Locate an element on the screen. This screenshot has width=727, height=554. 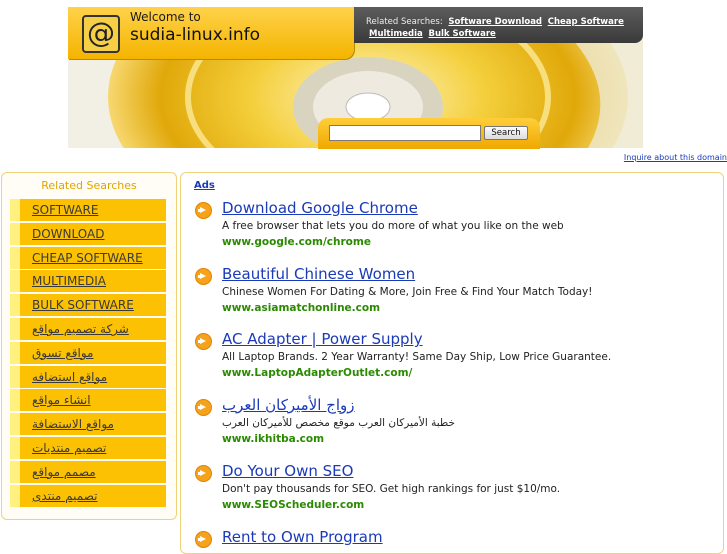
ad-url-link: www.asiamatchonline.com is located at coordinates (301, 308).